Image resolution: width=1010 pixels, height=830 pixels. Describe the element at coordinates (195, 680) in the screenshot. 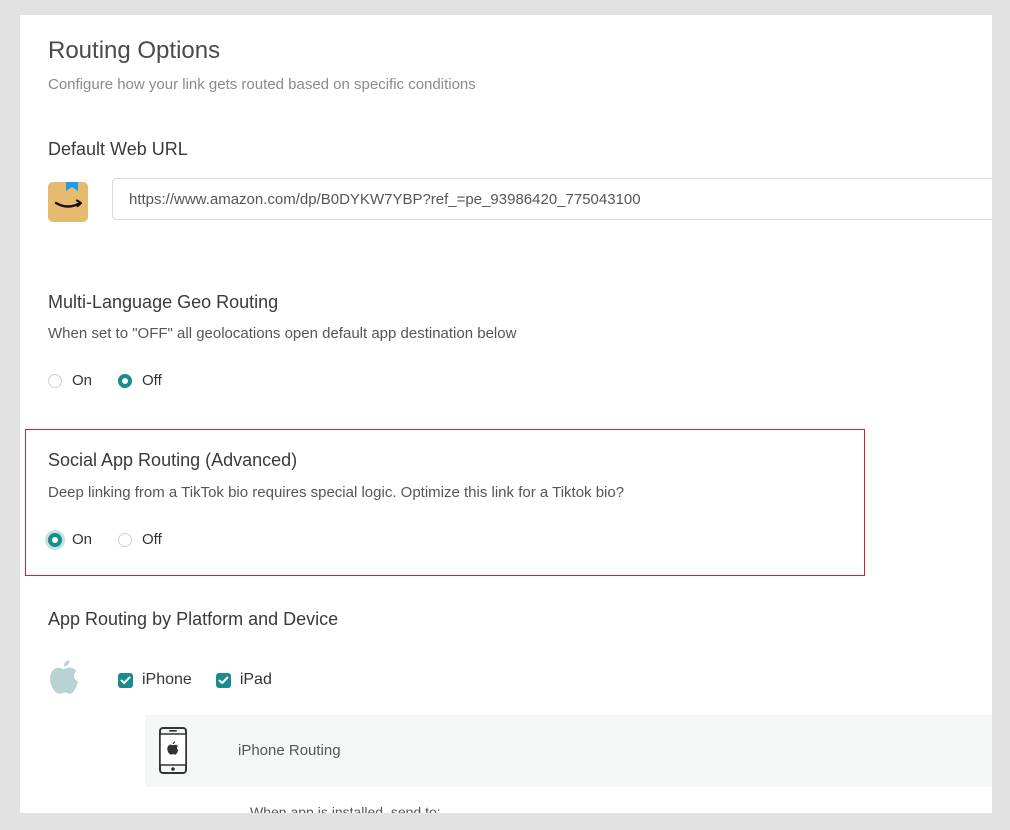

I see `device-checkbox-group: iPhone iPad` at that location.